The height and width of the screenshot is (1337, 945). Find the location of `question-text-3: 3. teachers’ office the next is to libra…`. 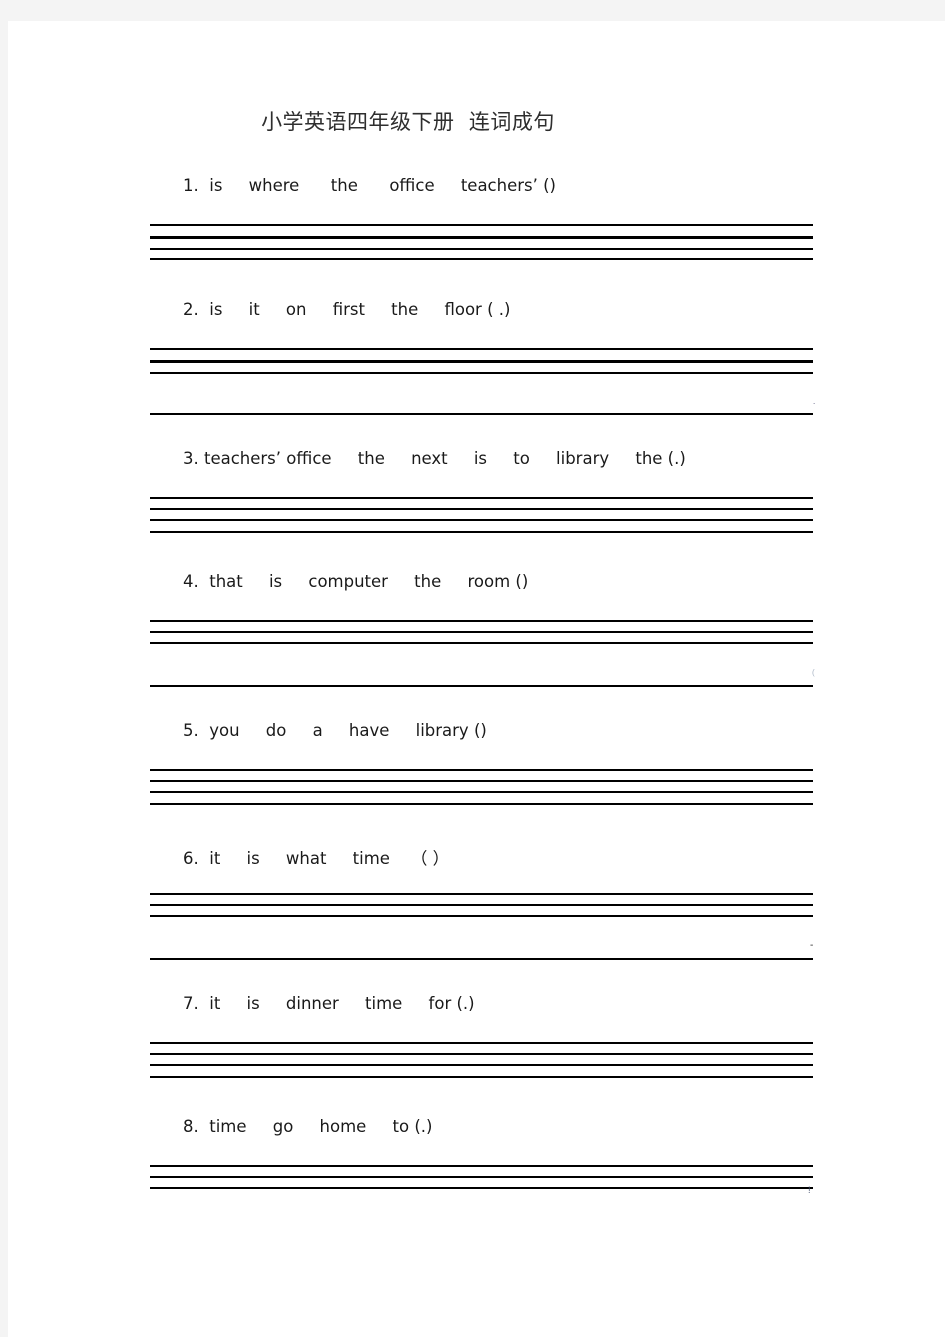

question-text-3: 3. teachers’ office the next is to libra… is located at coordinates (434, 458).